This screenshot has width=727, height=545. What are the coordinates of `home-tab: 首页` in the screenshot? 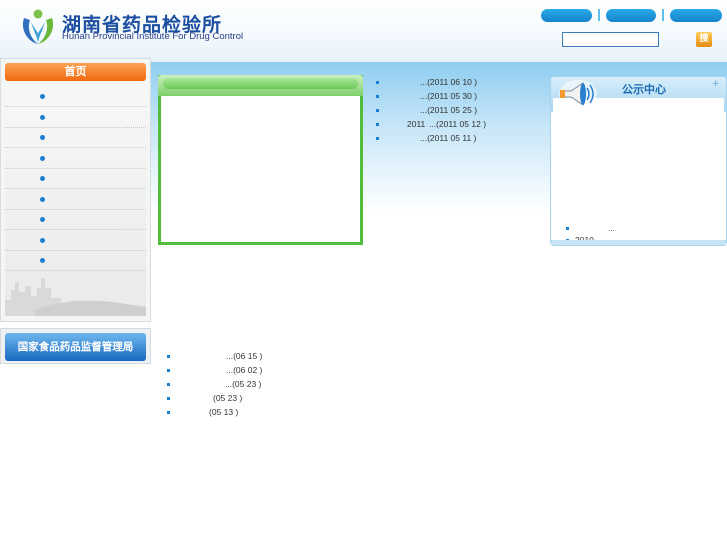 It's located at (75, 72).